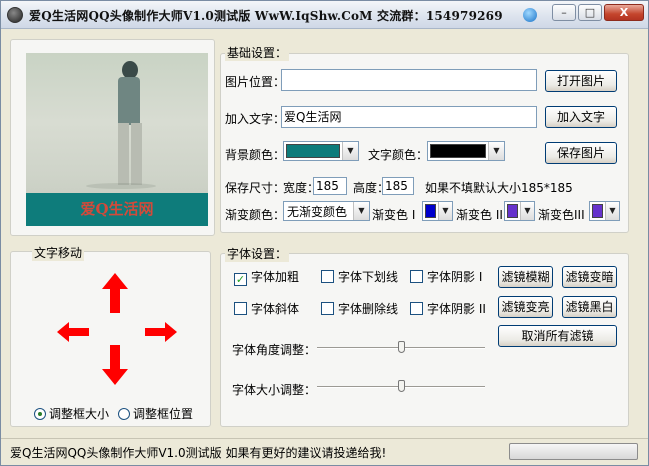 This screenshot has width=649, height=466. Describe the element at coordinates (456, 309) in the screenshot. I see `shadow2-label: 字体阴影 II` at that location.